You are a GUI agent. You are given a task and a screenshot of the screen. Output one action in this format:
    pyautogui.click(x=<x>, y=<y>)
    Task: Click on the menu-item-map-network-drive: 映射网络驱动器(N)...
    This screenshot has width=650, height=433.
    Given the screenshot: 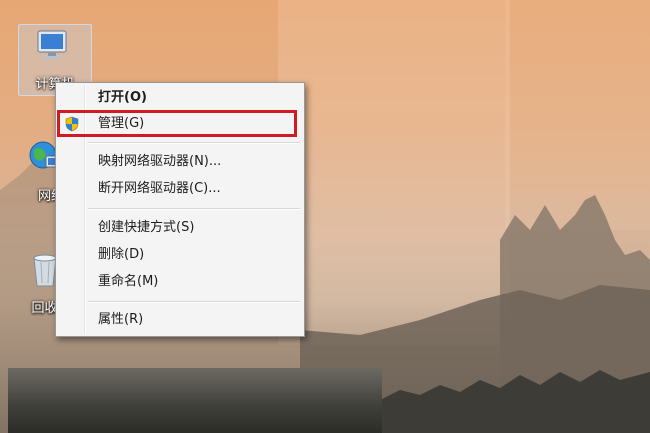 What is the action you would take?
    pyautogui.click(x=180, y=162)
    